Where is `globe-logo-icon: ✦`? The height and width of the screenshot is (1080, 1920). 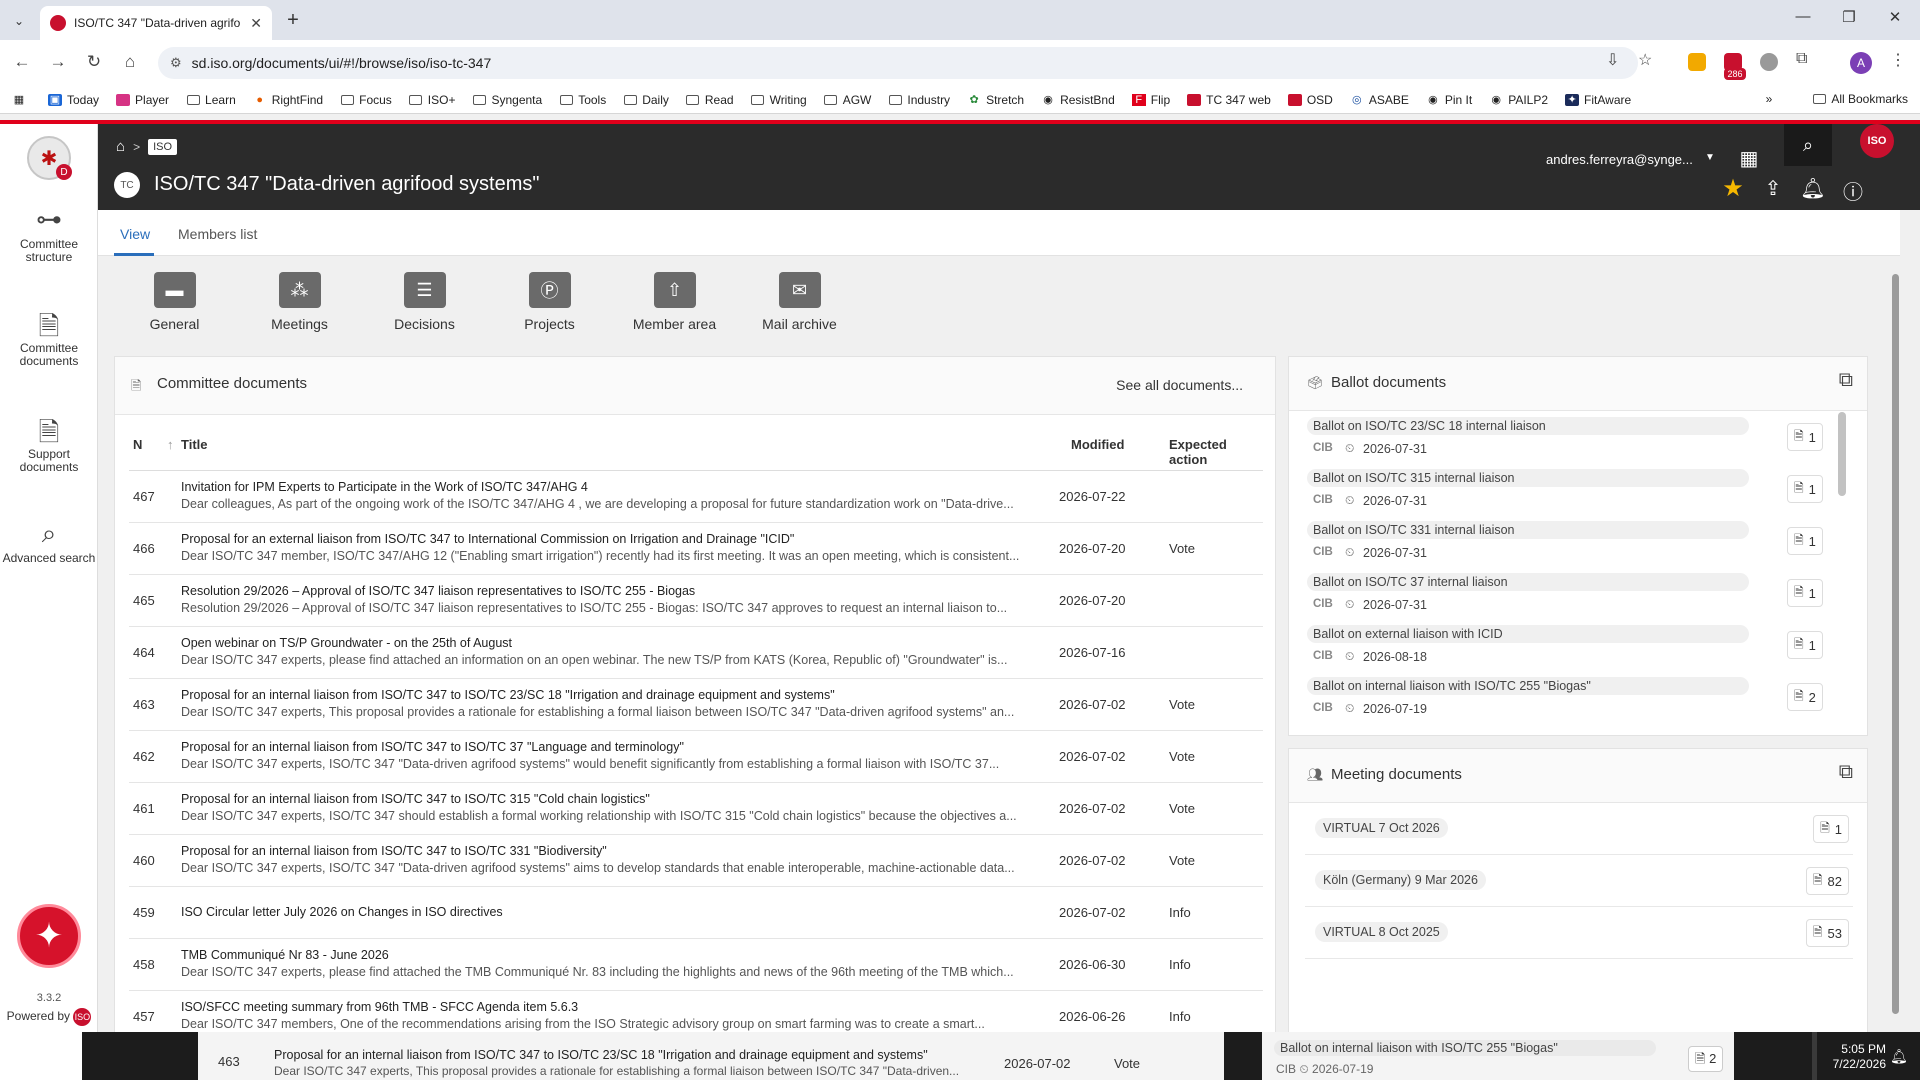
globe-logo-icon: ✦ is located at coordinates (49, 936).